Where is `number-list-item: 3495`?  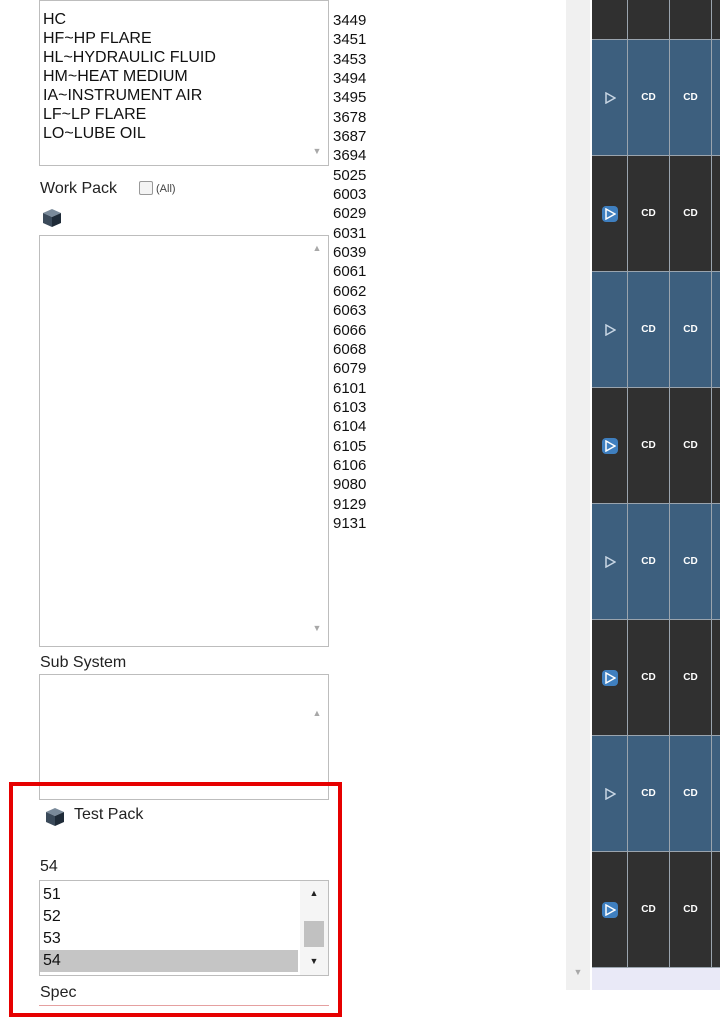
number-list-item: 3495 is located at coordinates (348, 97).